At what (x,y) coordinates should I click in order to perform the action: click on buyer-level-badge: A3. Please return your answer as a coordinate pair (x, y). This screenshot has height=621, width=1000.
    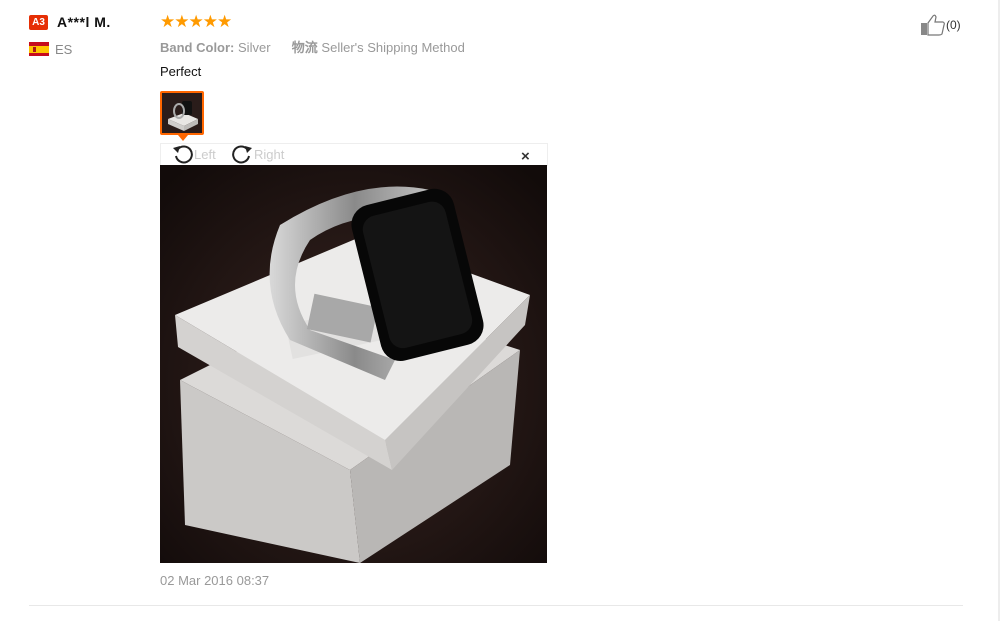
    Looking at the image, I should click on (38, 22).